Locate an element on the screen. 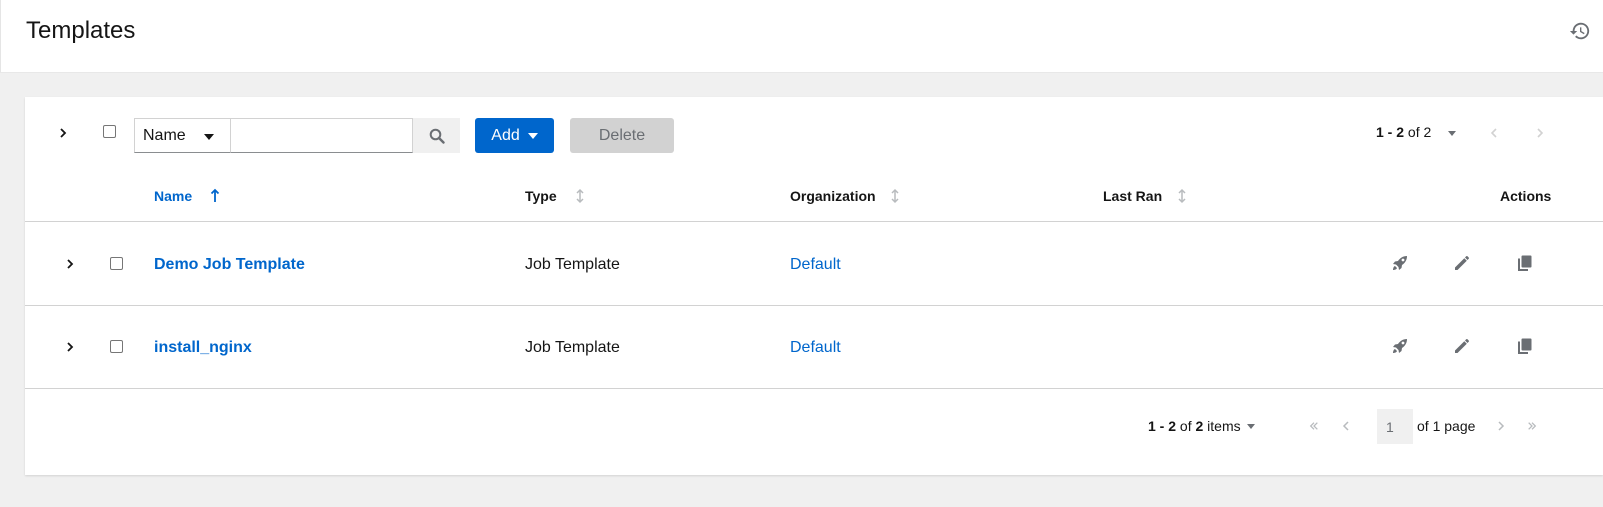 The height and width of the screenshot is (507, 1603). double-chevron-right-icon is located at coordinates (1532, 426).